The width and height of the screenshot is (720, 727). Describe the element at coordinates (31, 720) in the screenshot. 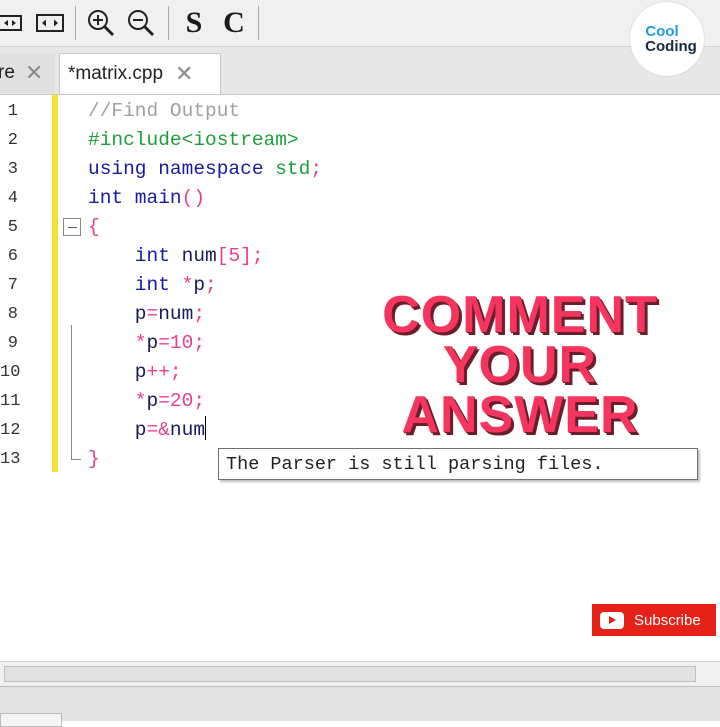

I see `bottom-panel-tab` at that location.